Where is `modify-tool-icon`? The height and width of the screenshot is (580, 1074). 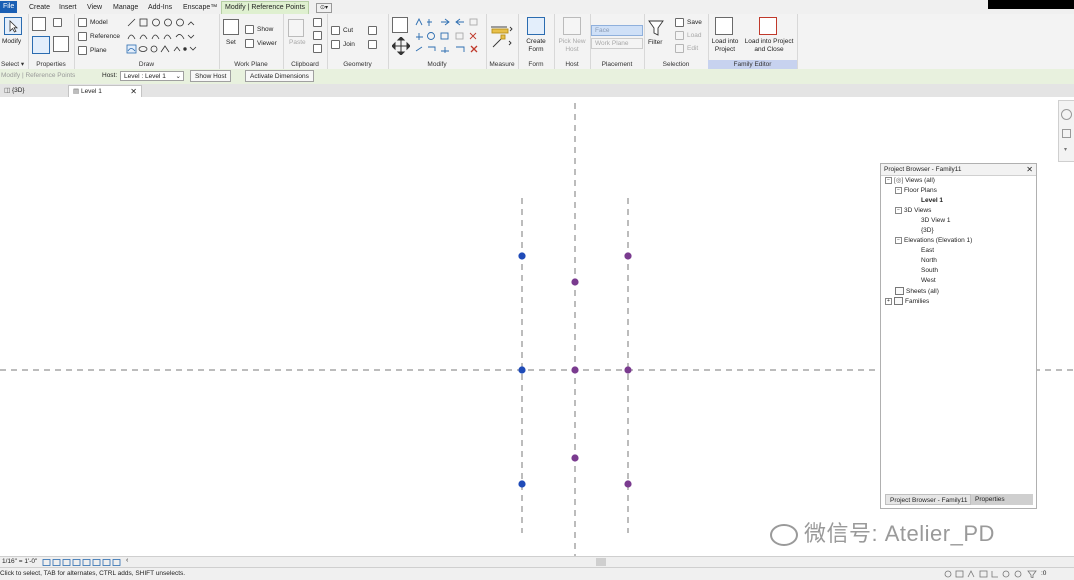 modify-tool-icon is located at coordinates (13, 26).